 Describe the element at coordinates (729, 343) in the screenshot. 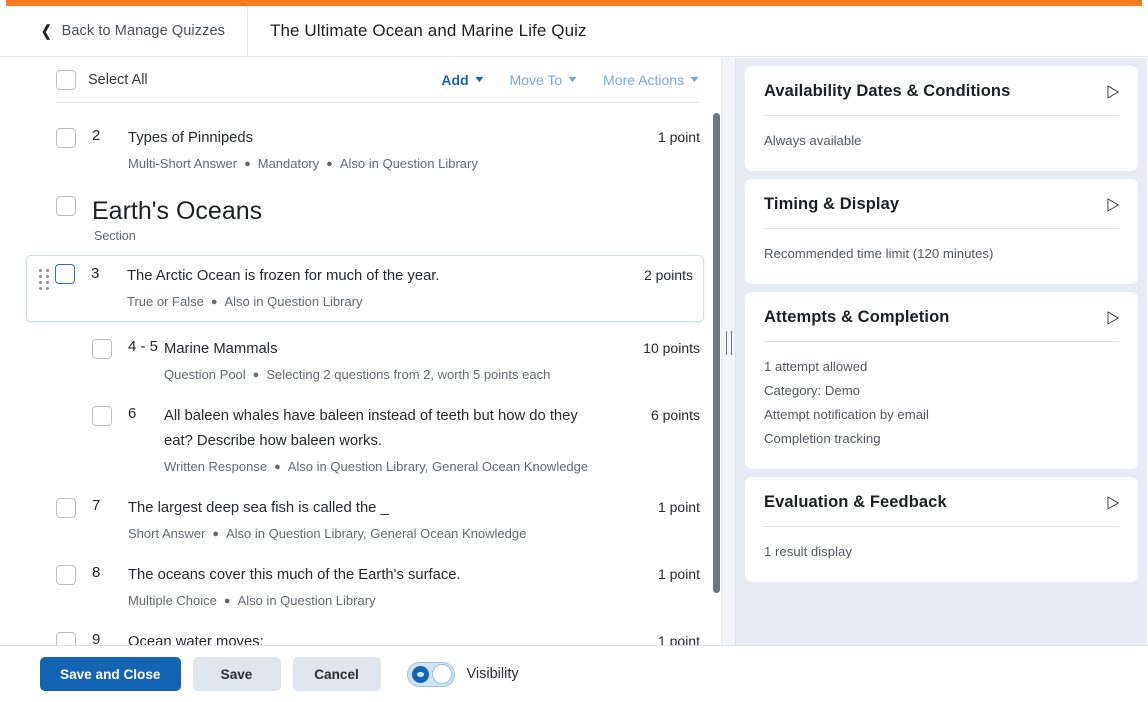

I see `splitter-grip-icon` at that location.